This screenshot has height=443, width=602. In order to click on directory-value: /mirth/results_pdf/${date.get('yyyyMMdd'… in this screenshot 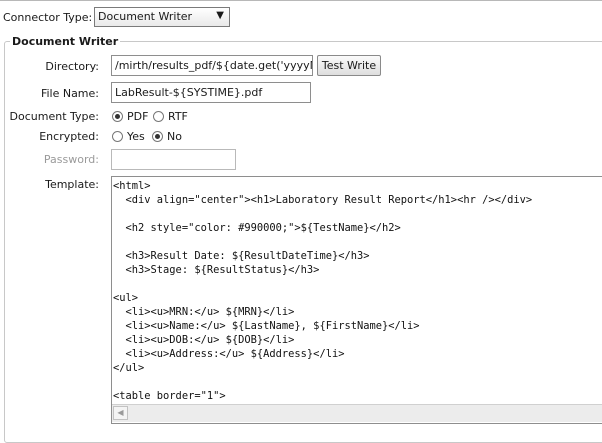, I will do `click(213, 65)`.